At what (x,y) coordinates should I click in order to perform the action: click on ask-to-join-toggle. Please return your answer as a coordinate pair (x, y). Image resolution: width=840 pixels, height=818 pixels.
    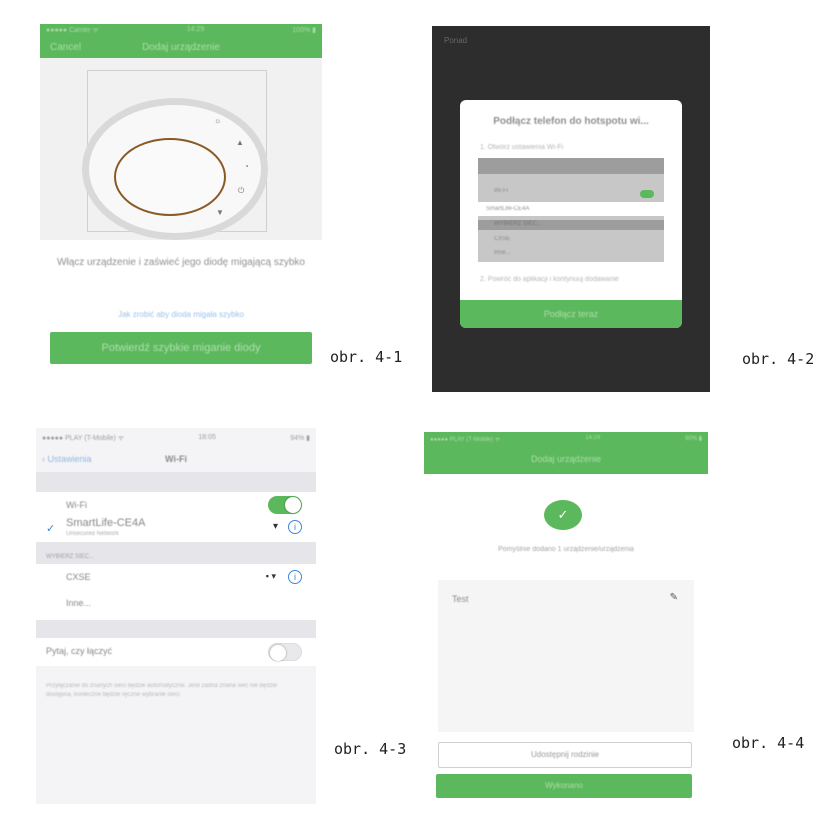
    Looking at the image, I should click on (285, 652).